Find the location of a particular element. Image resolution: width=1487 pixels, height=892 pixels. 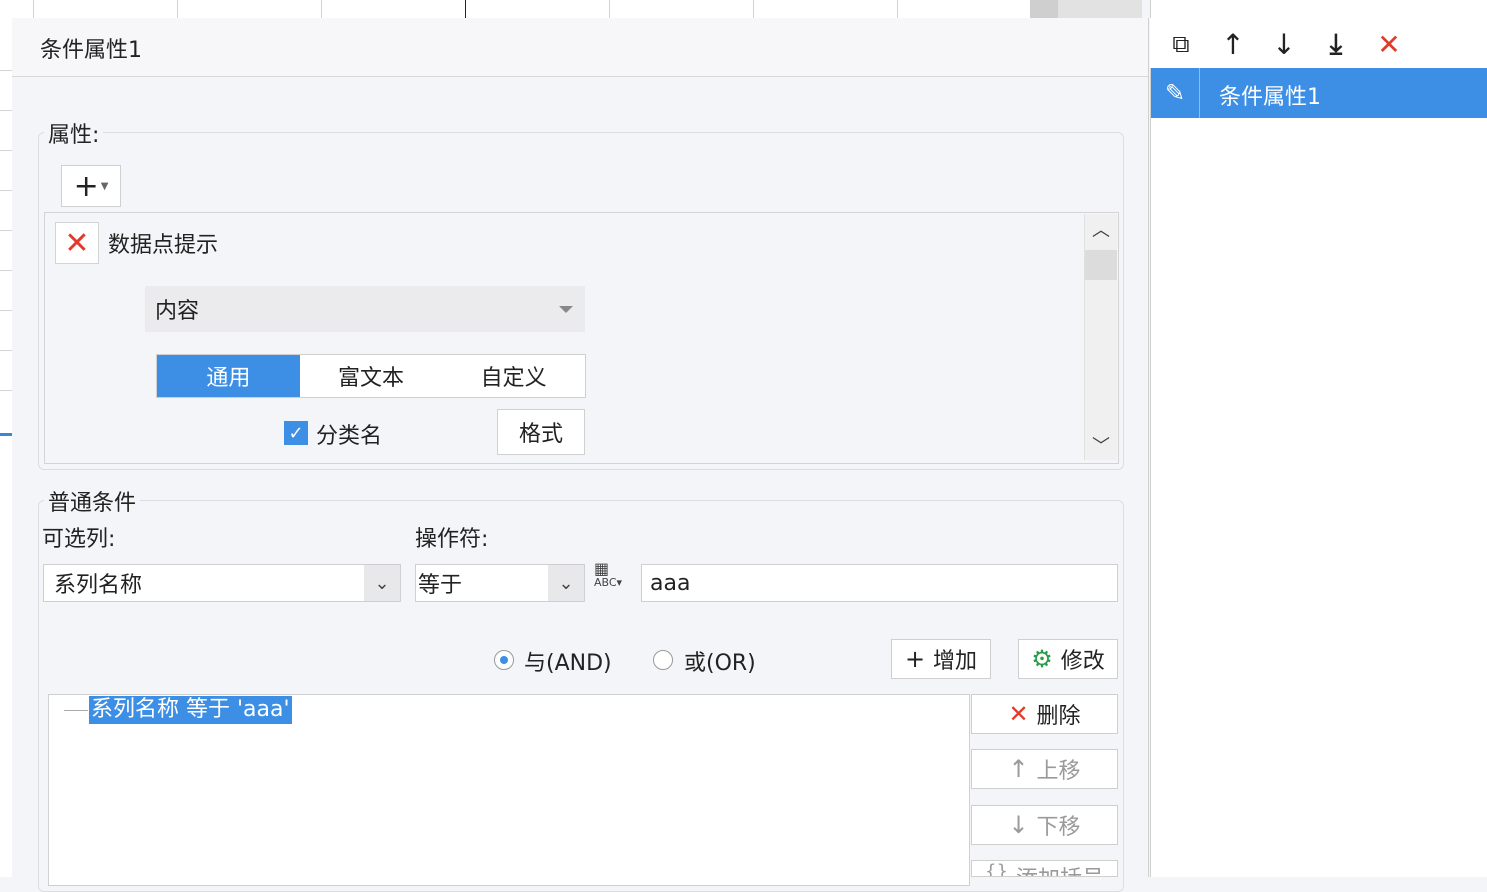

modify-condition-label: 修改 is located at coordinates (1082, 661).